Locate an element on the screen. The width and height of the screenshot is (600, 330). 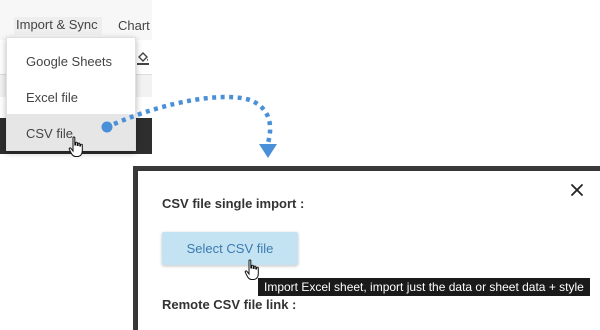
menu-import-sync: Import & Sync is located at coordinates (58, 26).